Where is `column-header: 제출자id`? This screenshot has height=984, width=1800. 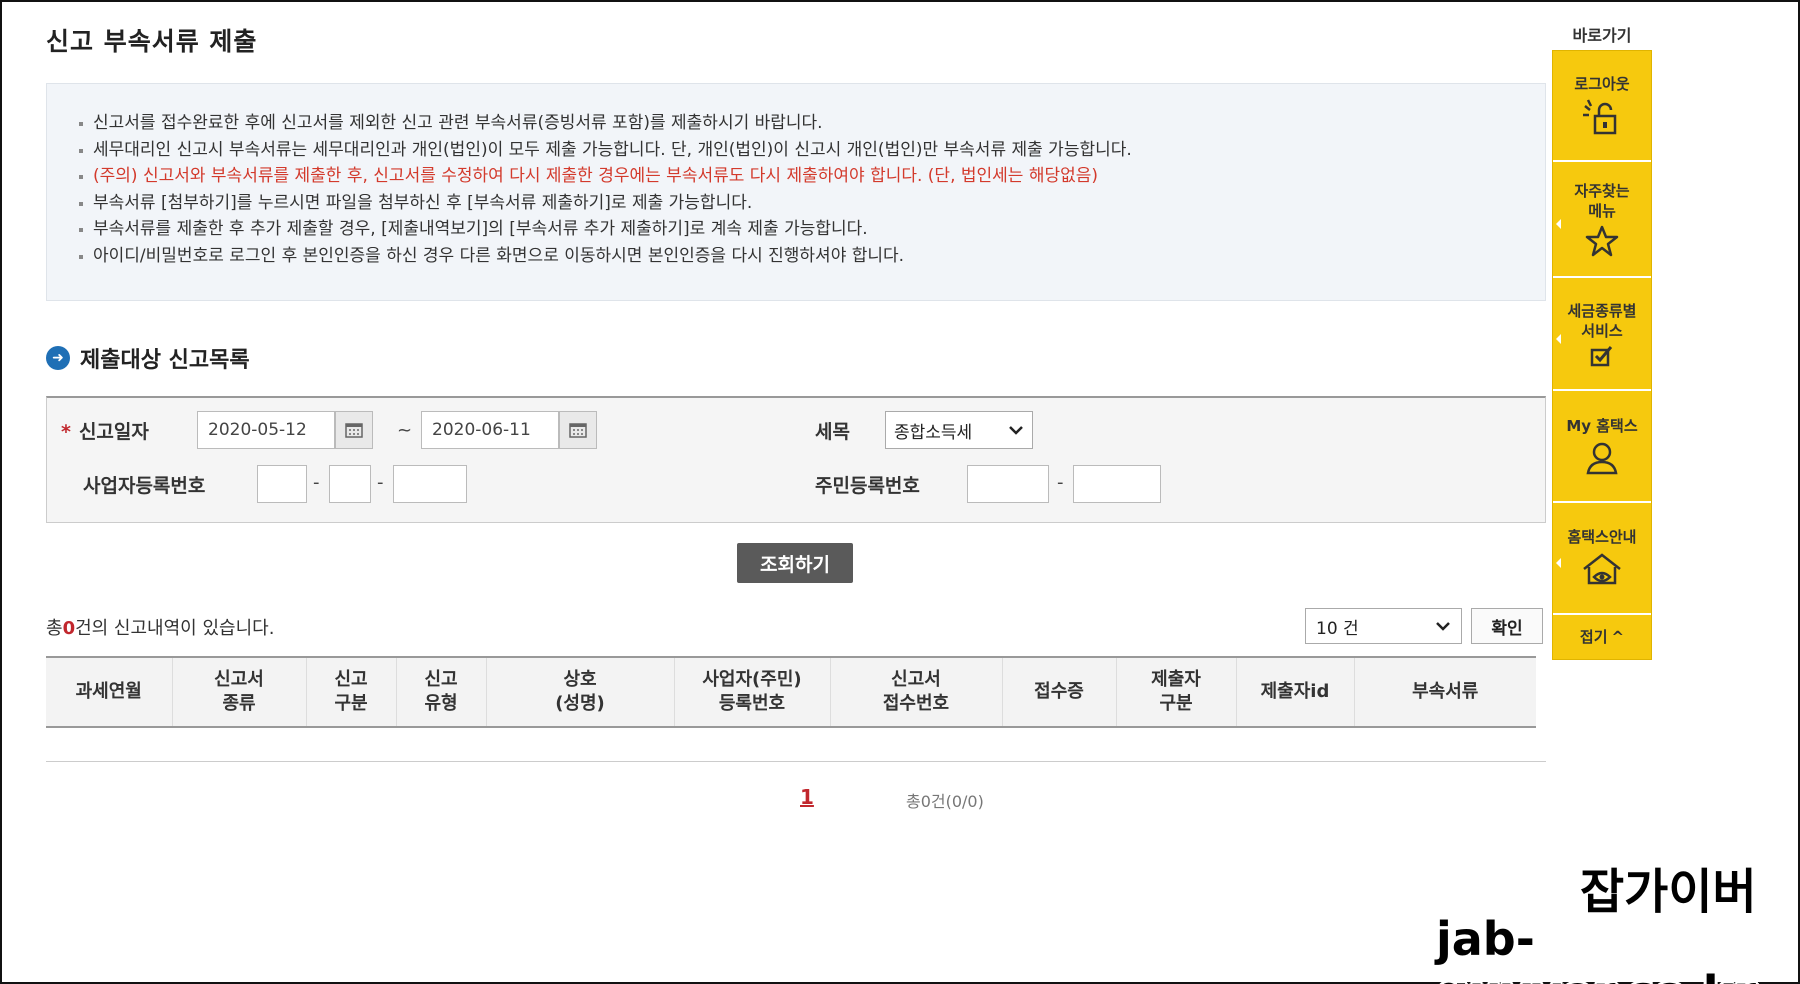 column-header: 제출자id is located at coordinates (1294, 692).